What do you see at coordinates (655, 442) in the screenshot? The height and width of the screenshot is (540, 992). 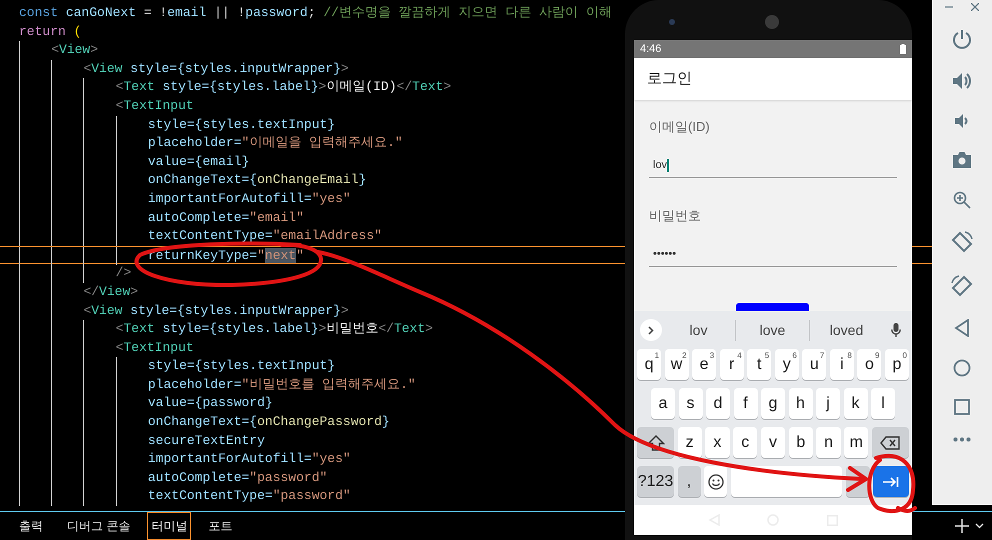 I see `shift-icon` at bounding box center [655, 442].